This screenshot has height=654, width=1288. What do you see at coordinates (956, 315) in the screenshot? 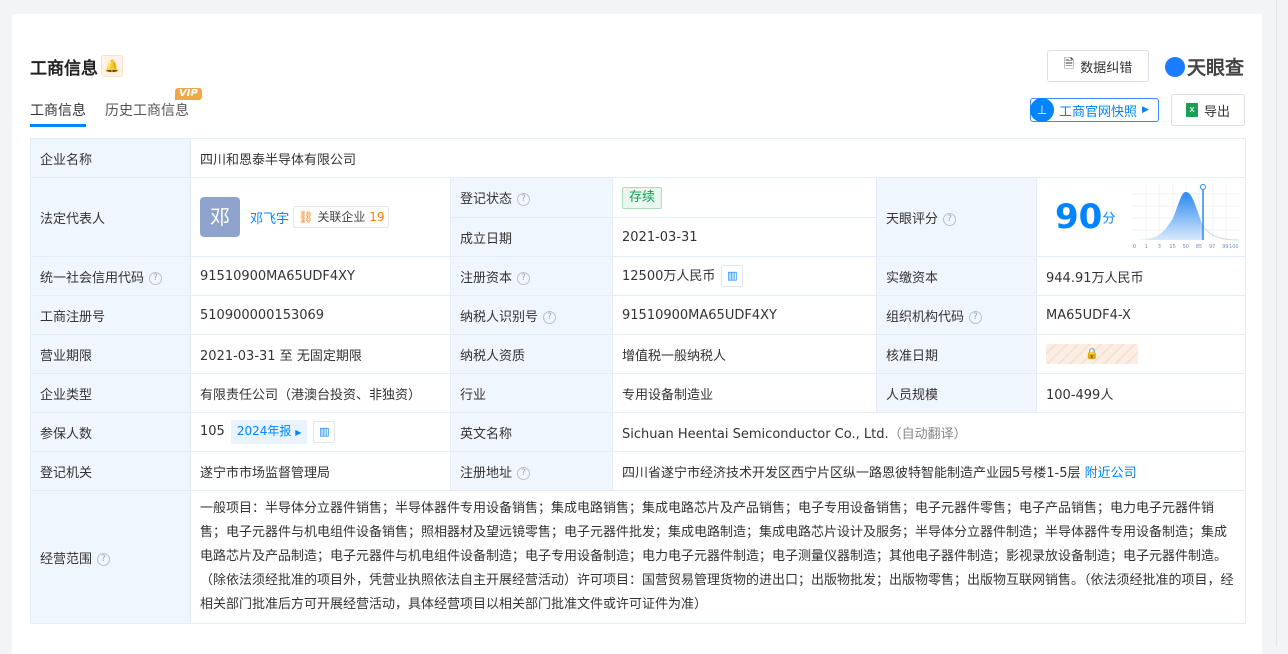
I see `org-code-label: 组织机构代码?` at bounding box center [956, 315].